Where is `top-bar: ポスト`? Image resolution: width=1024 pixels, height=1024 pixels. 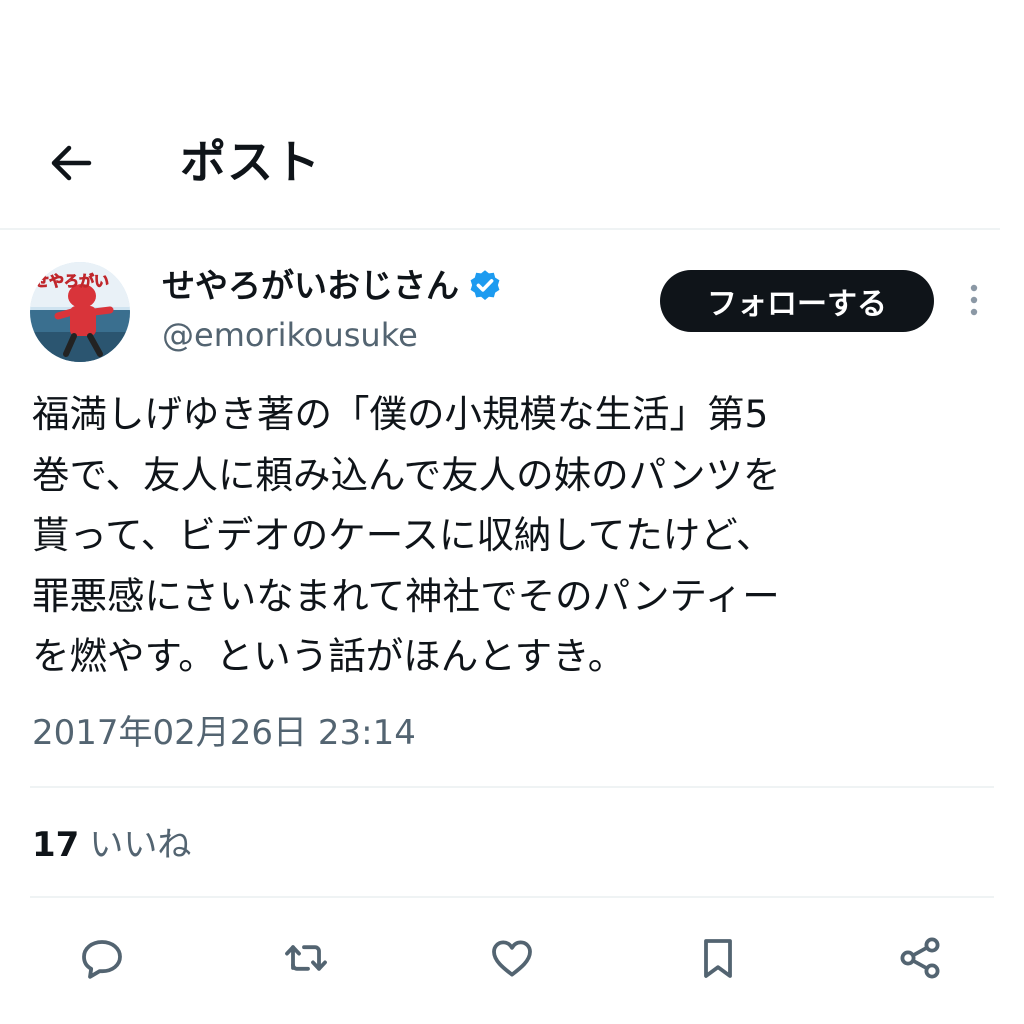 top-bar: ポスト is located at coordinates (512, 163).